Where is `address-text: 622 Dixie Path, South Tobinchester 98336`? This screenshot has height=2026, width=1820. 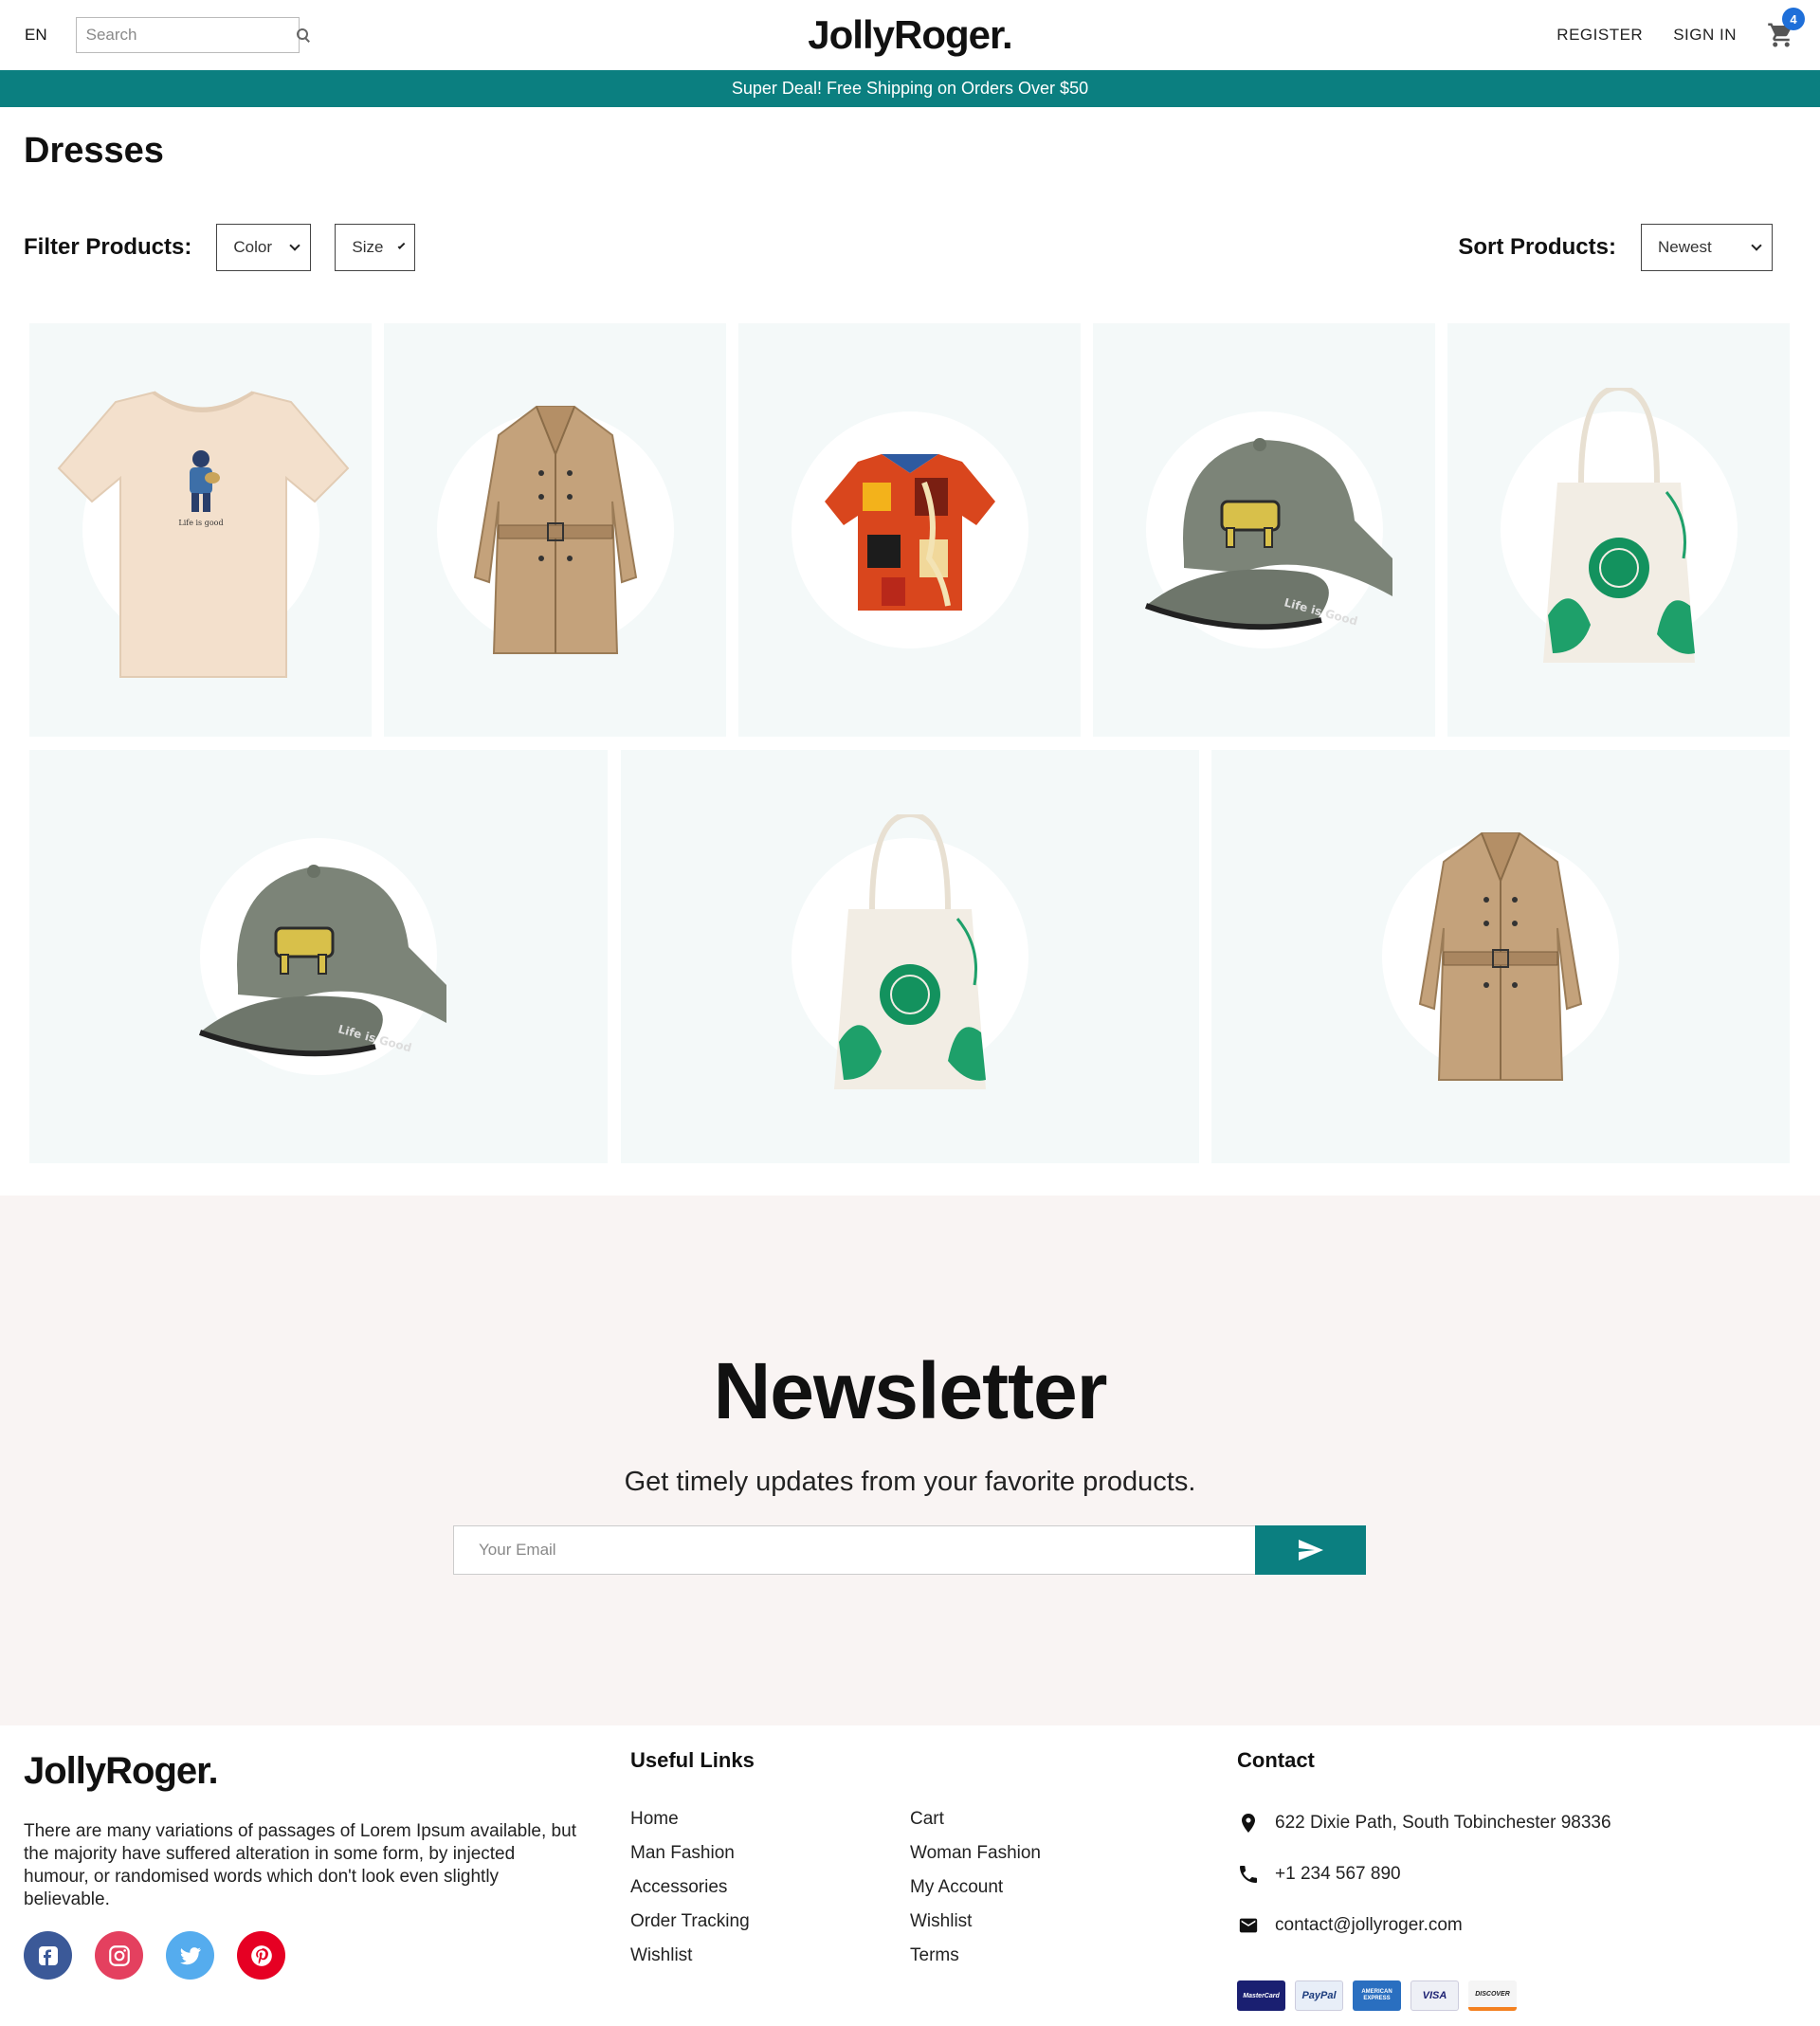
address-text: 622 Dixie Path, South Tobinchester 98336 is located at coordinates (1443, 1823).